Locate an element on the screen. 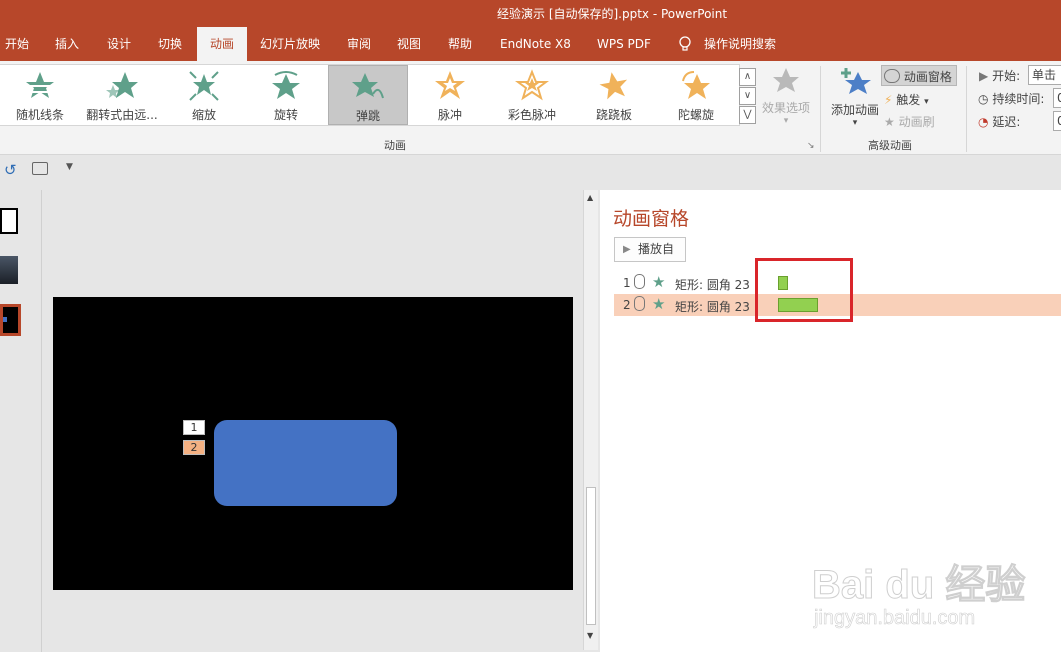 The image size is (1061, 652). tab-home: 开始 is located at coordinates (17, 44).